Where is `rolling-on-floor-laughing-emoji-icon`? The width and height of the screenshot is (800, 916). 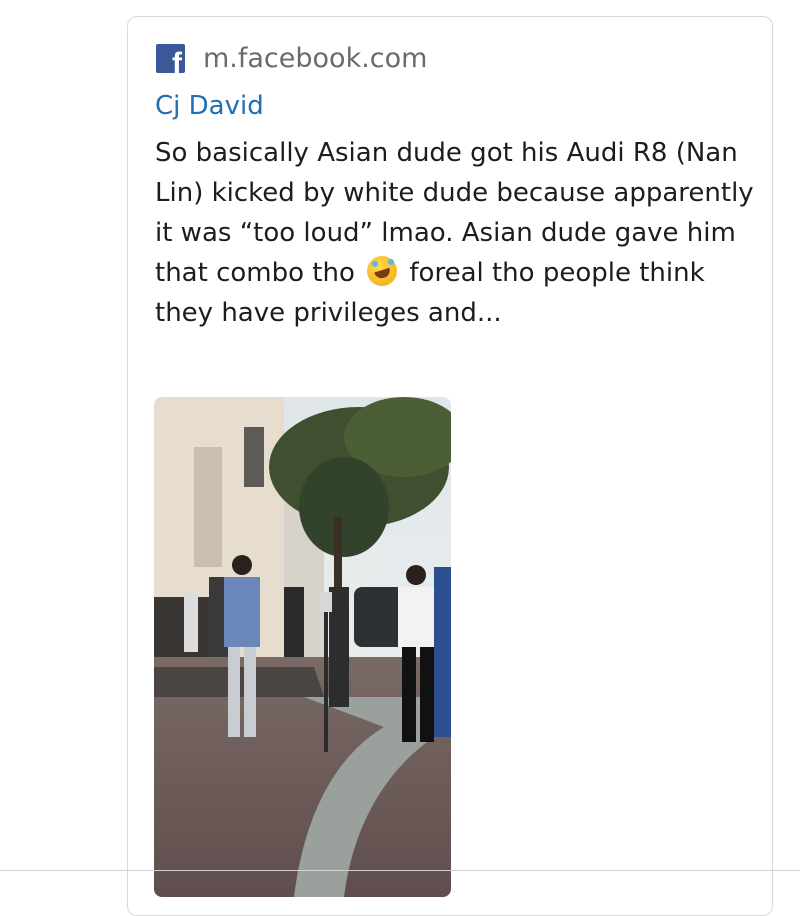 rolling-on-floor-laughing-emoji-icon is located at coordinates (382, 271).